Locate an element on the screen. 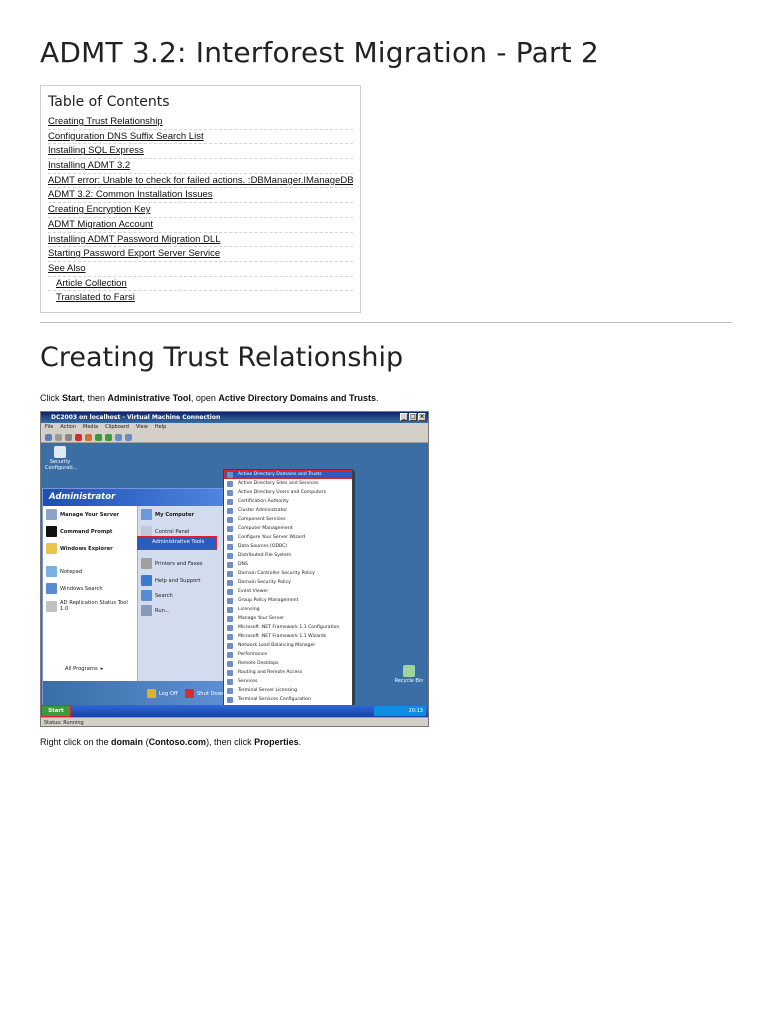 This screenshot has height=1024, width=768. power-icon is located at coordinates (189, 693).